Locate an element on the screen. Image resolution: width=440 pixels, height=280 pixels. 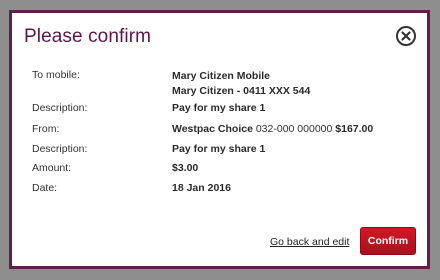
date-label: Date: is located at coordinates (45, 188).